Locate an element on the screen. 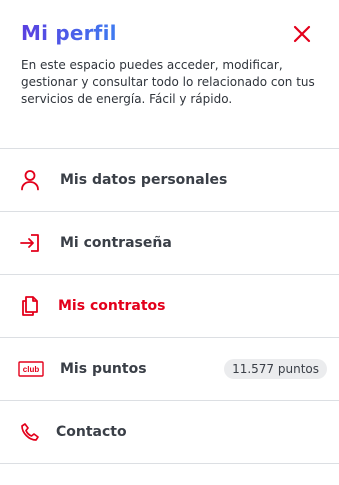 This screenshot has height=485, width=339. close-icon is located at coordinates (302, 34).